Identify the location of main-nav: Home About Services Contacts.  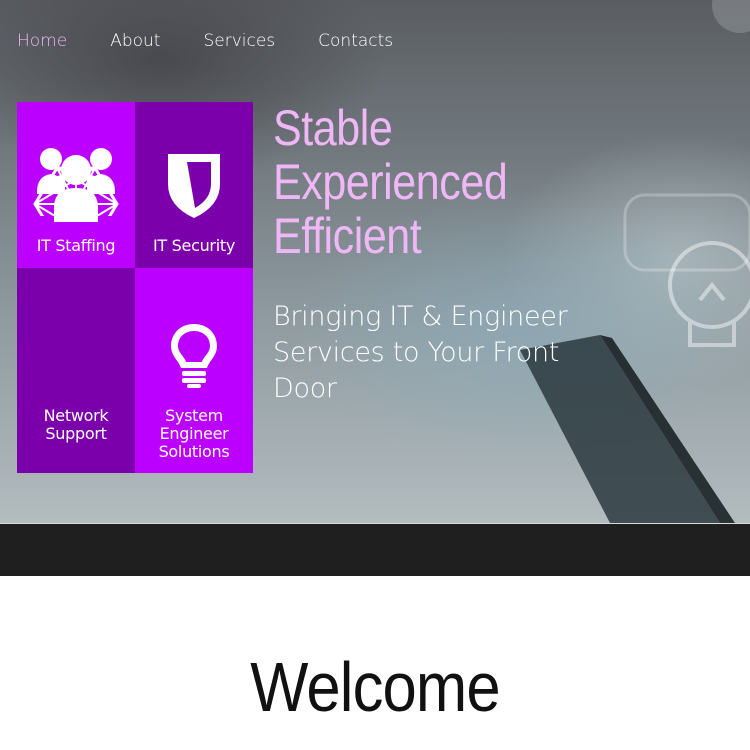
(226, 41).